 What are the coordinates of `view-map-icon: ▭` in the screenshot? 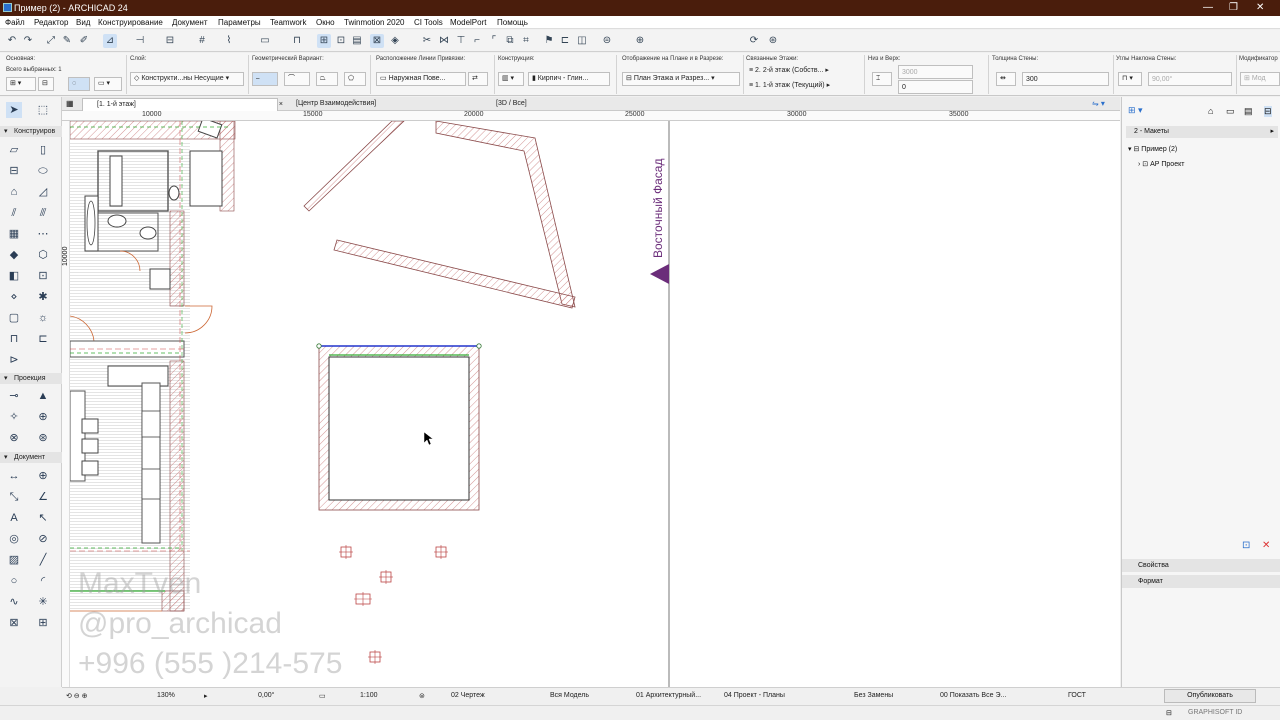 It's located at (1230, 111).